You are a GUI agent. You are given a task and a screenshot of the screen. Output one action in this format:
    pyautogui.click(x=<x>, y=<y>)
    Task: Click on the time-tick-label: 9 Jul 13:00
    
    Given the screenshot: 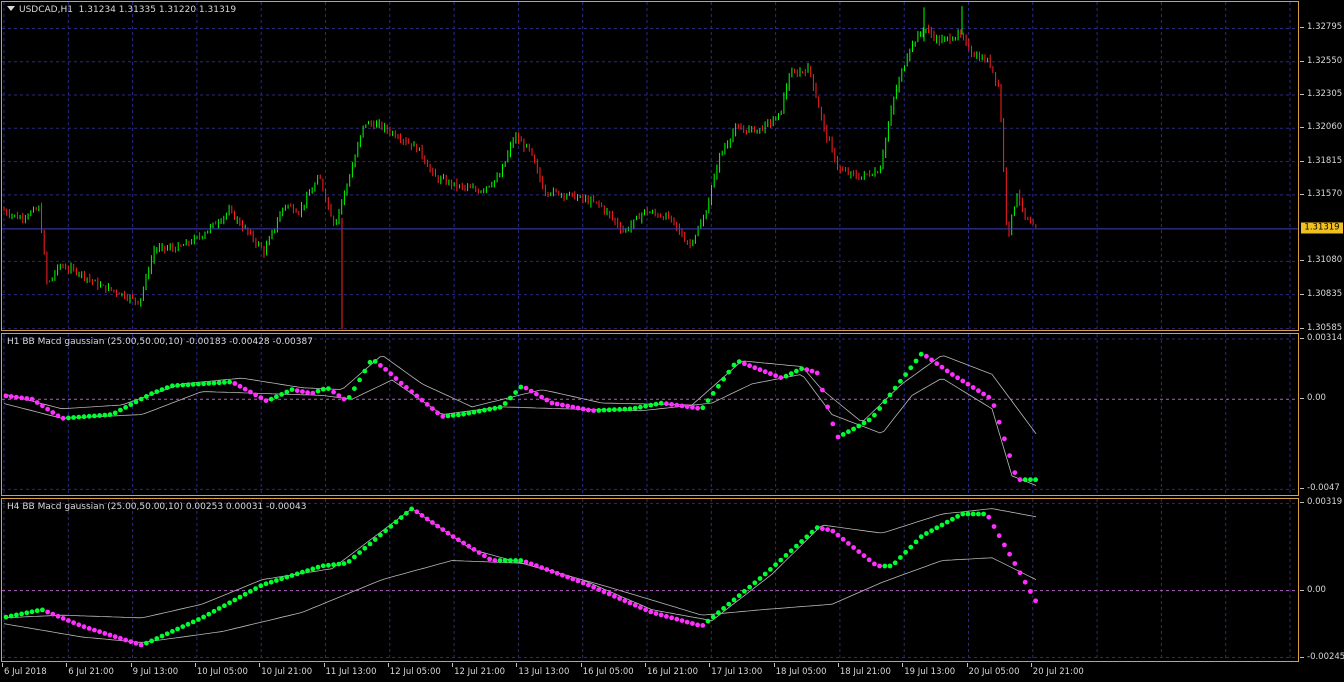 What is the action you would take?
    pyautogui.click(x=155, y=672)
    